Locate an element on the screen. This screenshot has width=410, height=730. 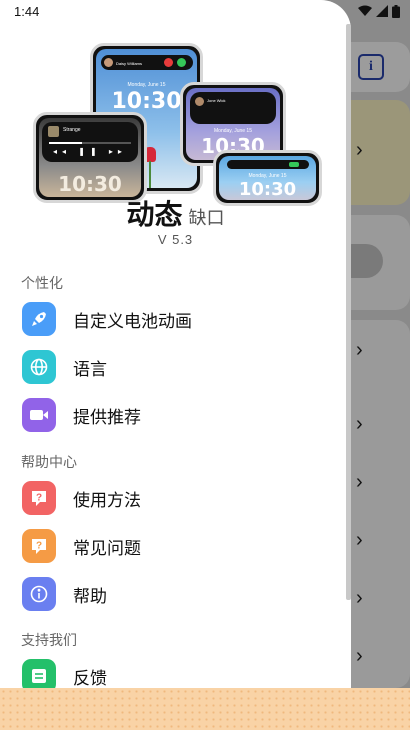
feedback-icon is located at coordinates (39, 673).